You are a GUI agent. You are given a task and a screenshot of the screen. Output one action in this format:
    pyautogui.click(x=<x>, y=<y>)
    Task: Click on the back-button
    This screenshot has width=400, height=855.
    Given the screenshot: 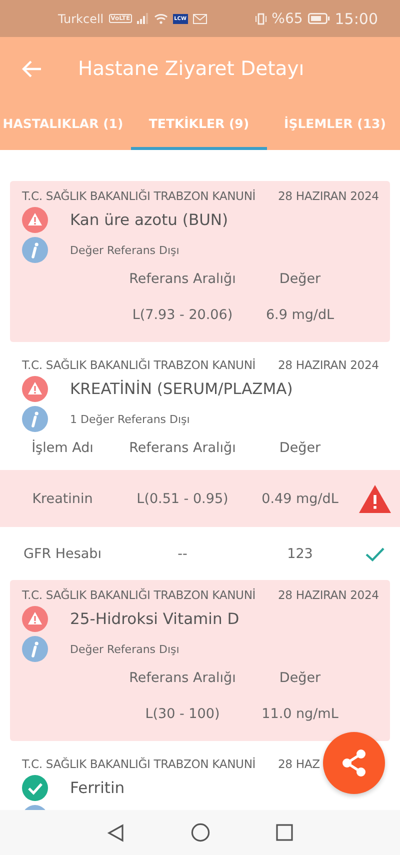 What is the action you would take?
    pyautogui.click(x=116, y=833)
    